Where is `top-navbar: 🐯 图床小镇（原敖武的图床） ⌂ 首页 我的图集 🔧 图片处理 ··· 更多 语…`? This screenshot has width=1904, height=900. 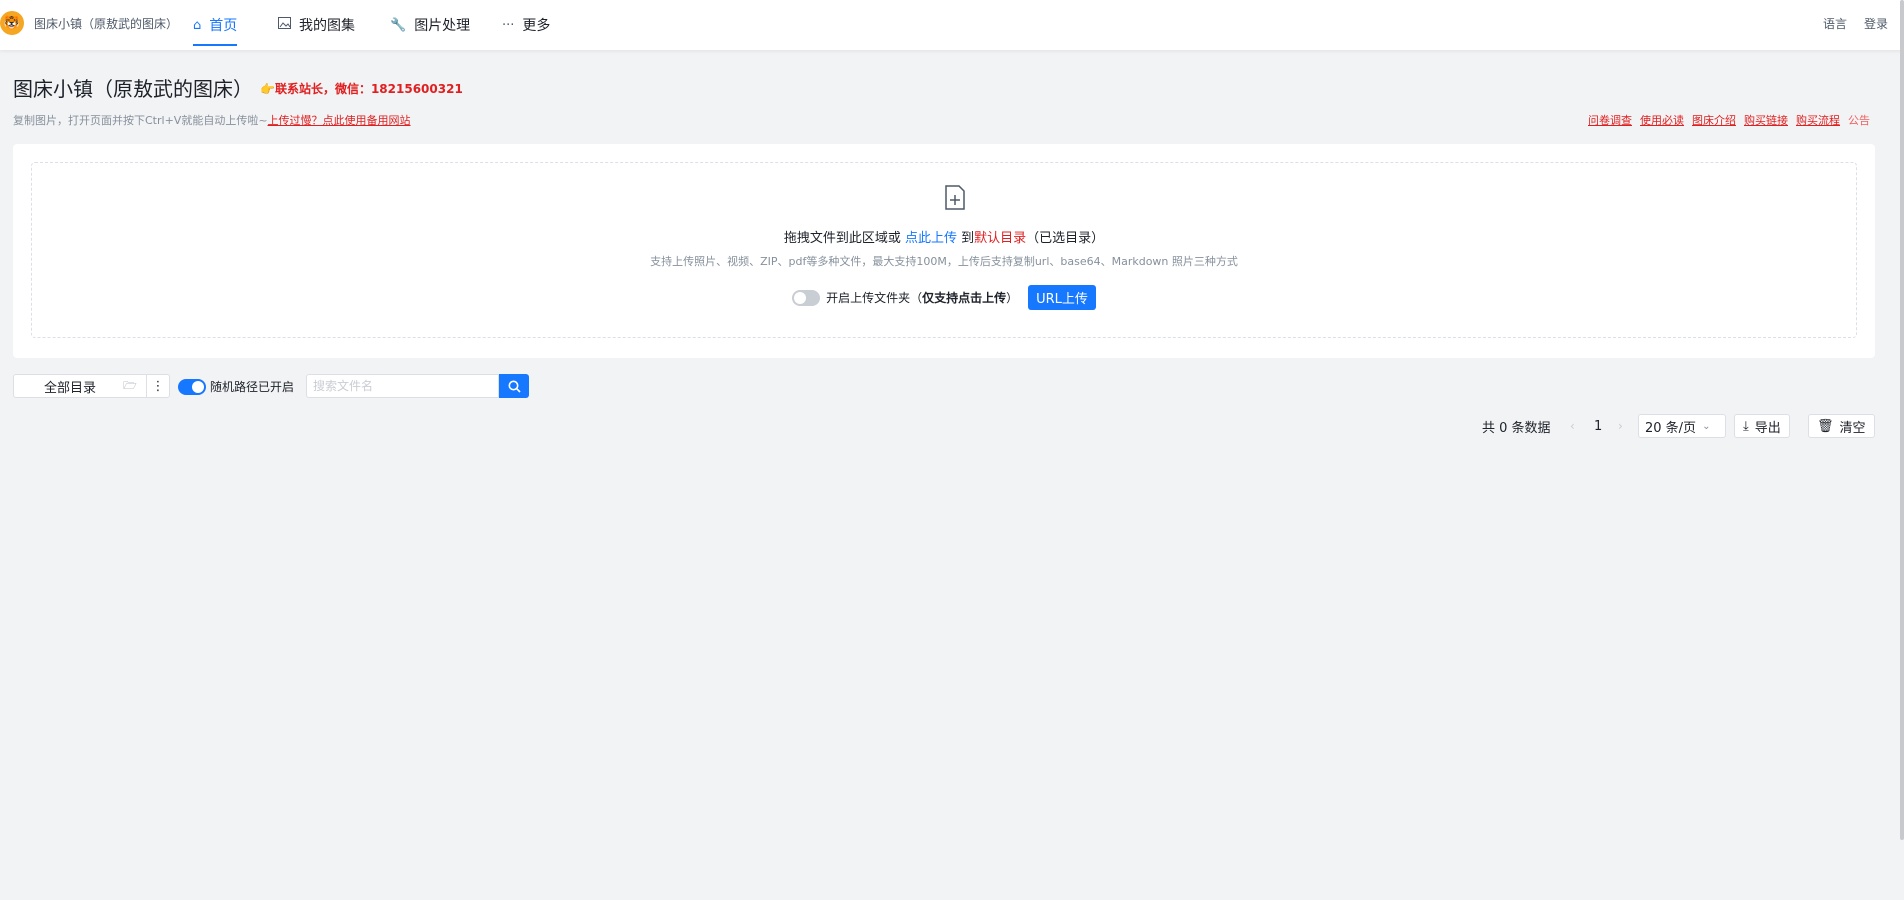
top-navbar: 🐯 图床小镇（原敖武的图床） ⌂ 首页 我的图集 🔧 图片处理 ··· 更多 语… is located at coordinates (952, 25).